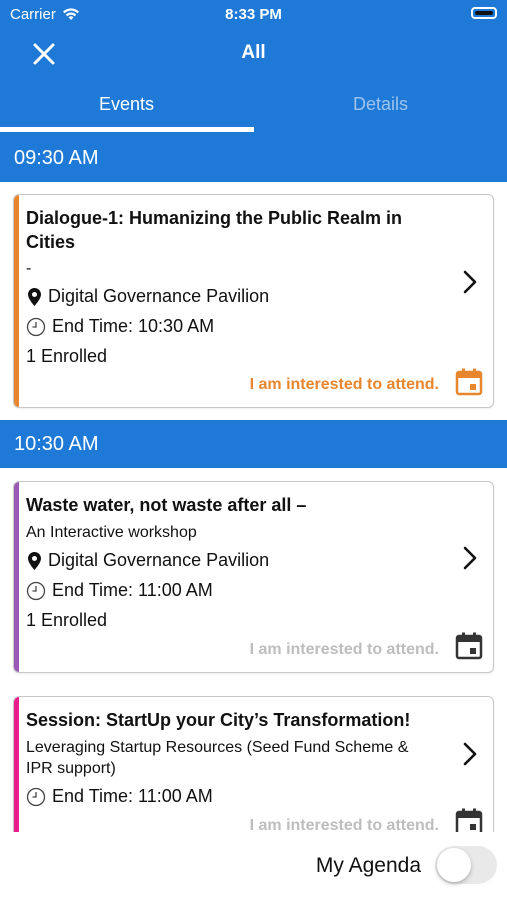 This screenshot has width=507, height=900. Describe the element at coordinates (253, 158) in the screenshot. I see `time-section-header: 09:30 AM` at that location.